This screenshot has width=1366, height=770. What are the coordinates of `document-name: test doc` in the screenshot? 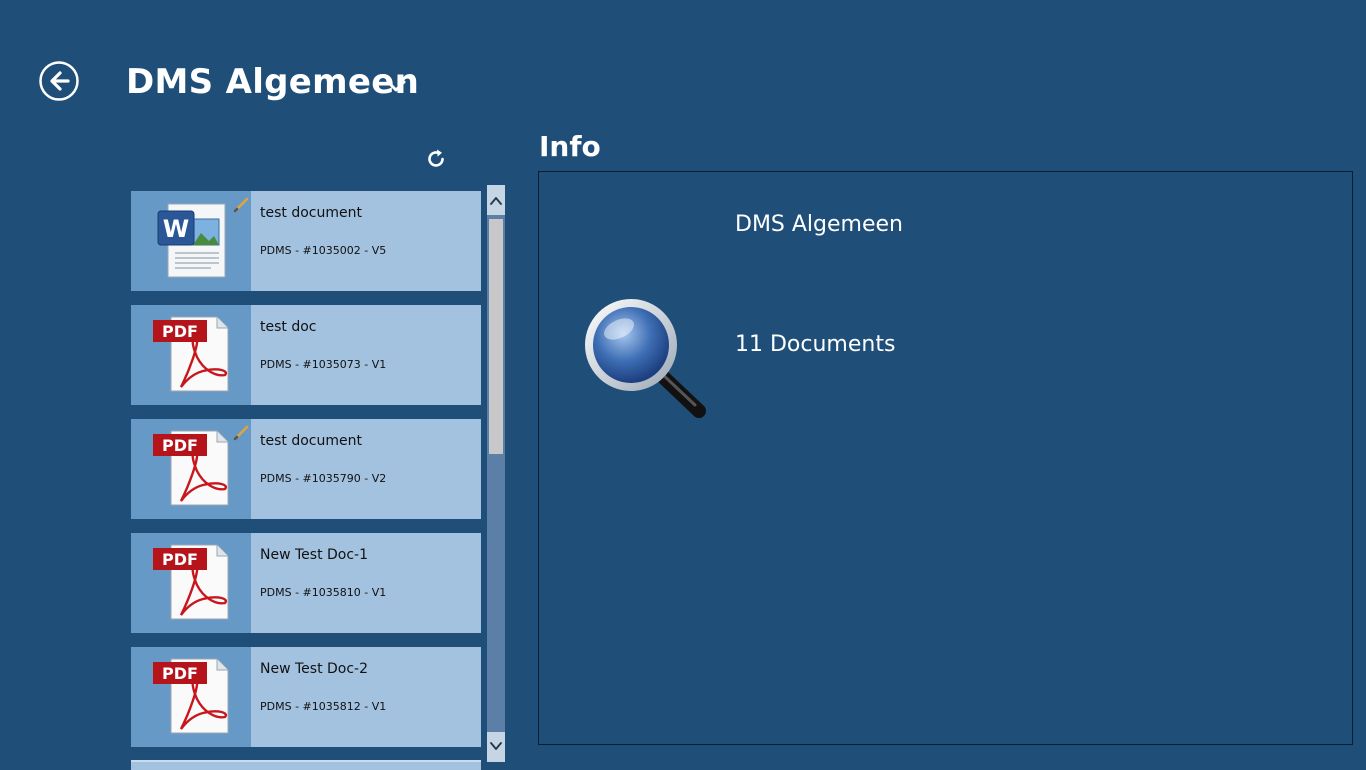 It's located at (288, 327).